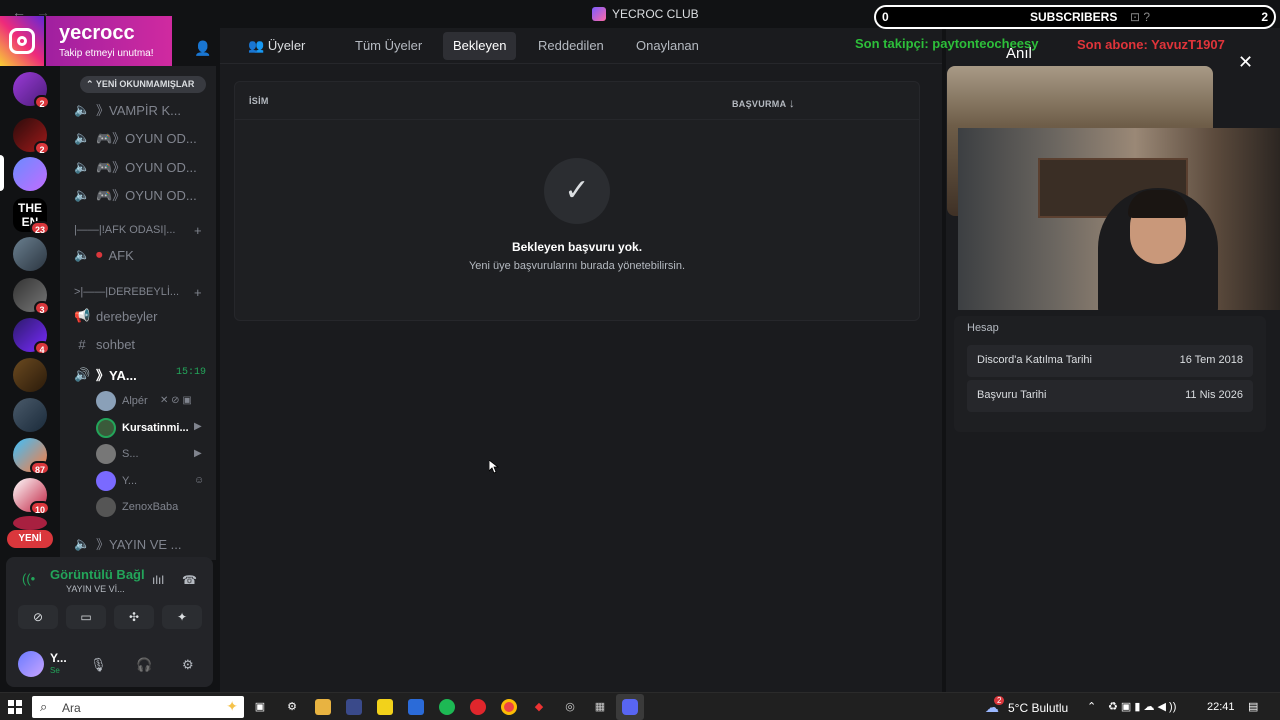 This screenshot has height=720, width=1280. What do you see at coordinates (98, 665) in the screenshot?
I see `microphone-icon: 🎙` at bounding box center [98, 665].